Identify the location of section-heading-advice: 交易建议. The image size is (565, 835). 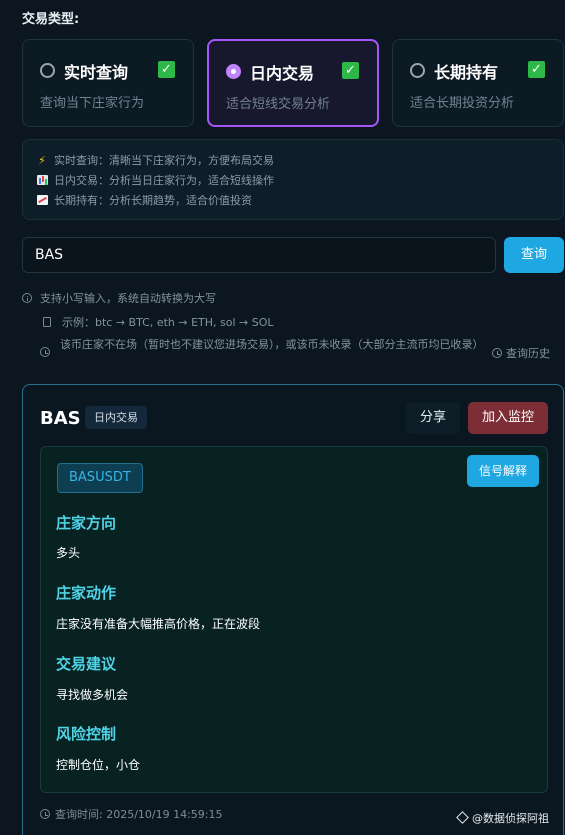
(86, 664).